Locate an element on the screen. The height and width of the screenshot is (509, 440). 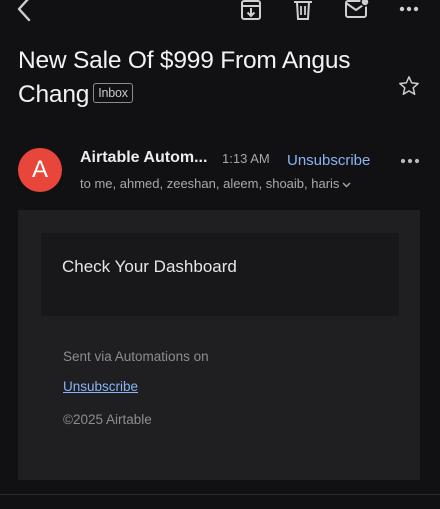
back-button is located at coordinates (24, 13).